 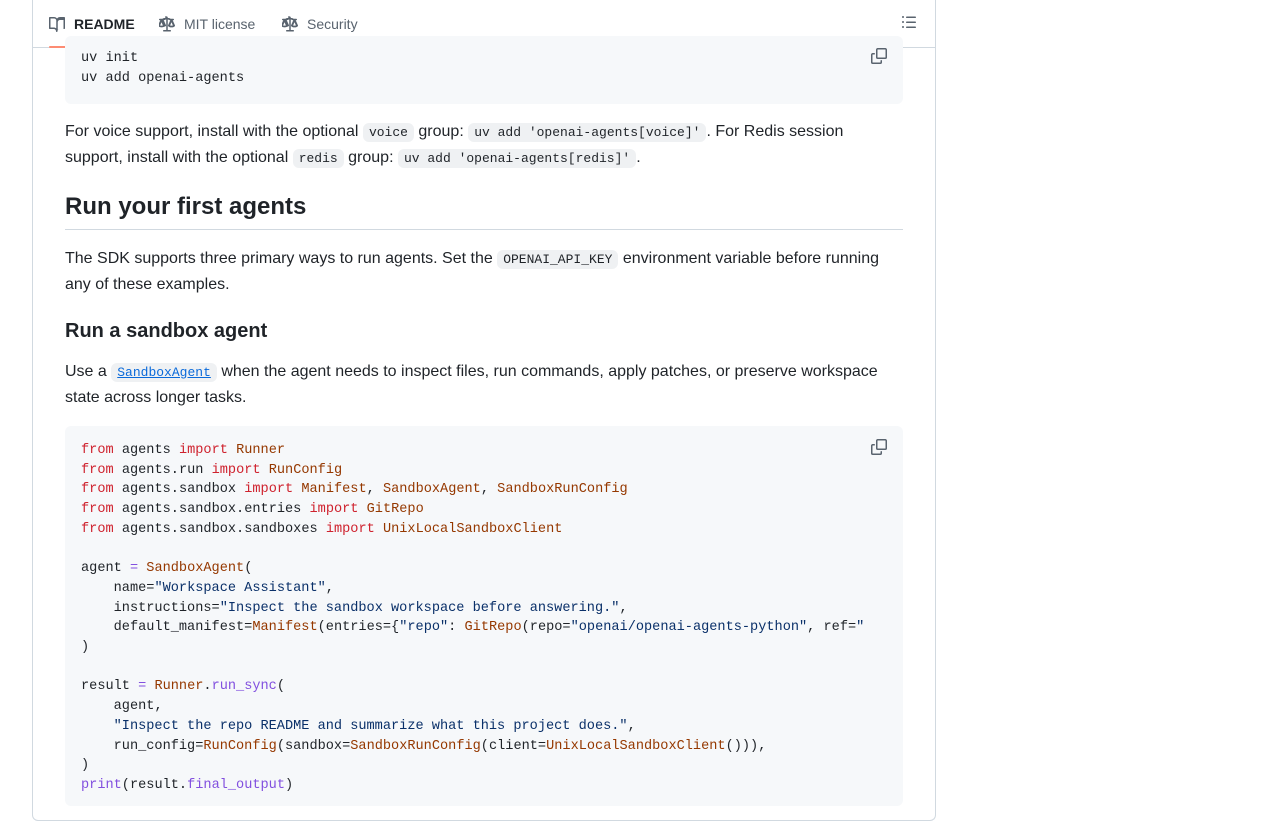 What do you see at coordinates (104, 23) in the screenshot?
I see `tab-readme-label: README` at bounding box center [104, 23].